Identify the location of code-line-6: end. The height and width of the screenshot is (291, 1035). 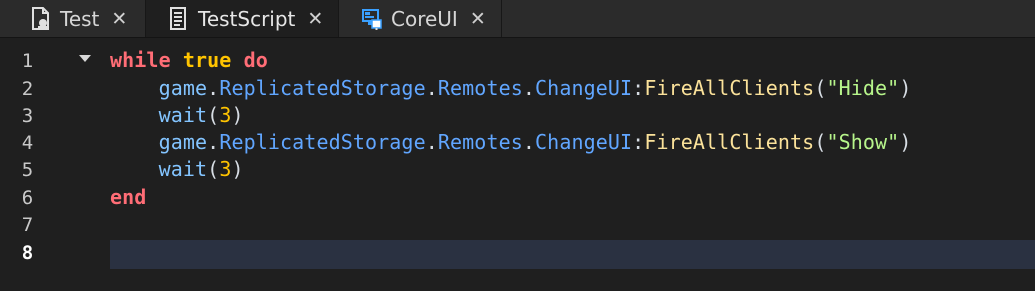
(128, 197).